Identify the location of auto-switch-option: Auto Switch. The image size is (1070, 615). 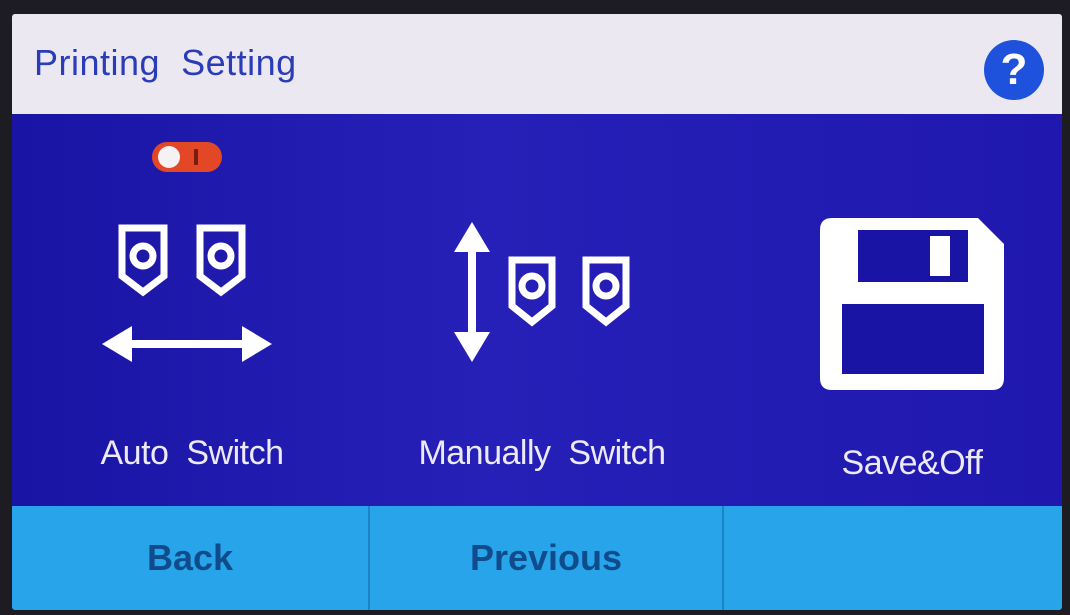
(192, 310).